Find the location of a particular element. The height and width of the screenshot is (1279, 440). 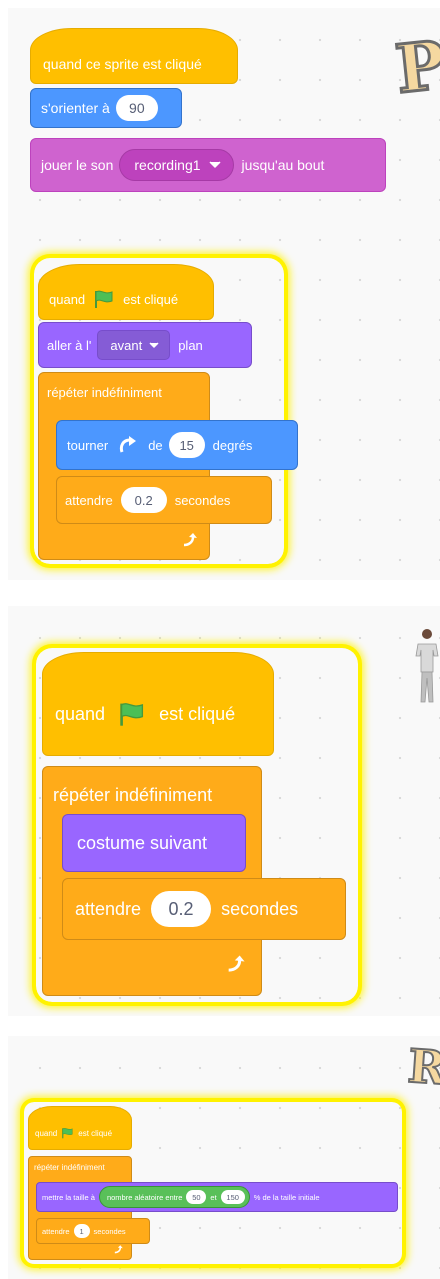

rotate-right-icon is located at coordinates (128, 444).